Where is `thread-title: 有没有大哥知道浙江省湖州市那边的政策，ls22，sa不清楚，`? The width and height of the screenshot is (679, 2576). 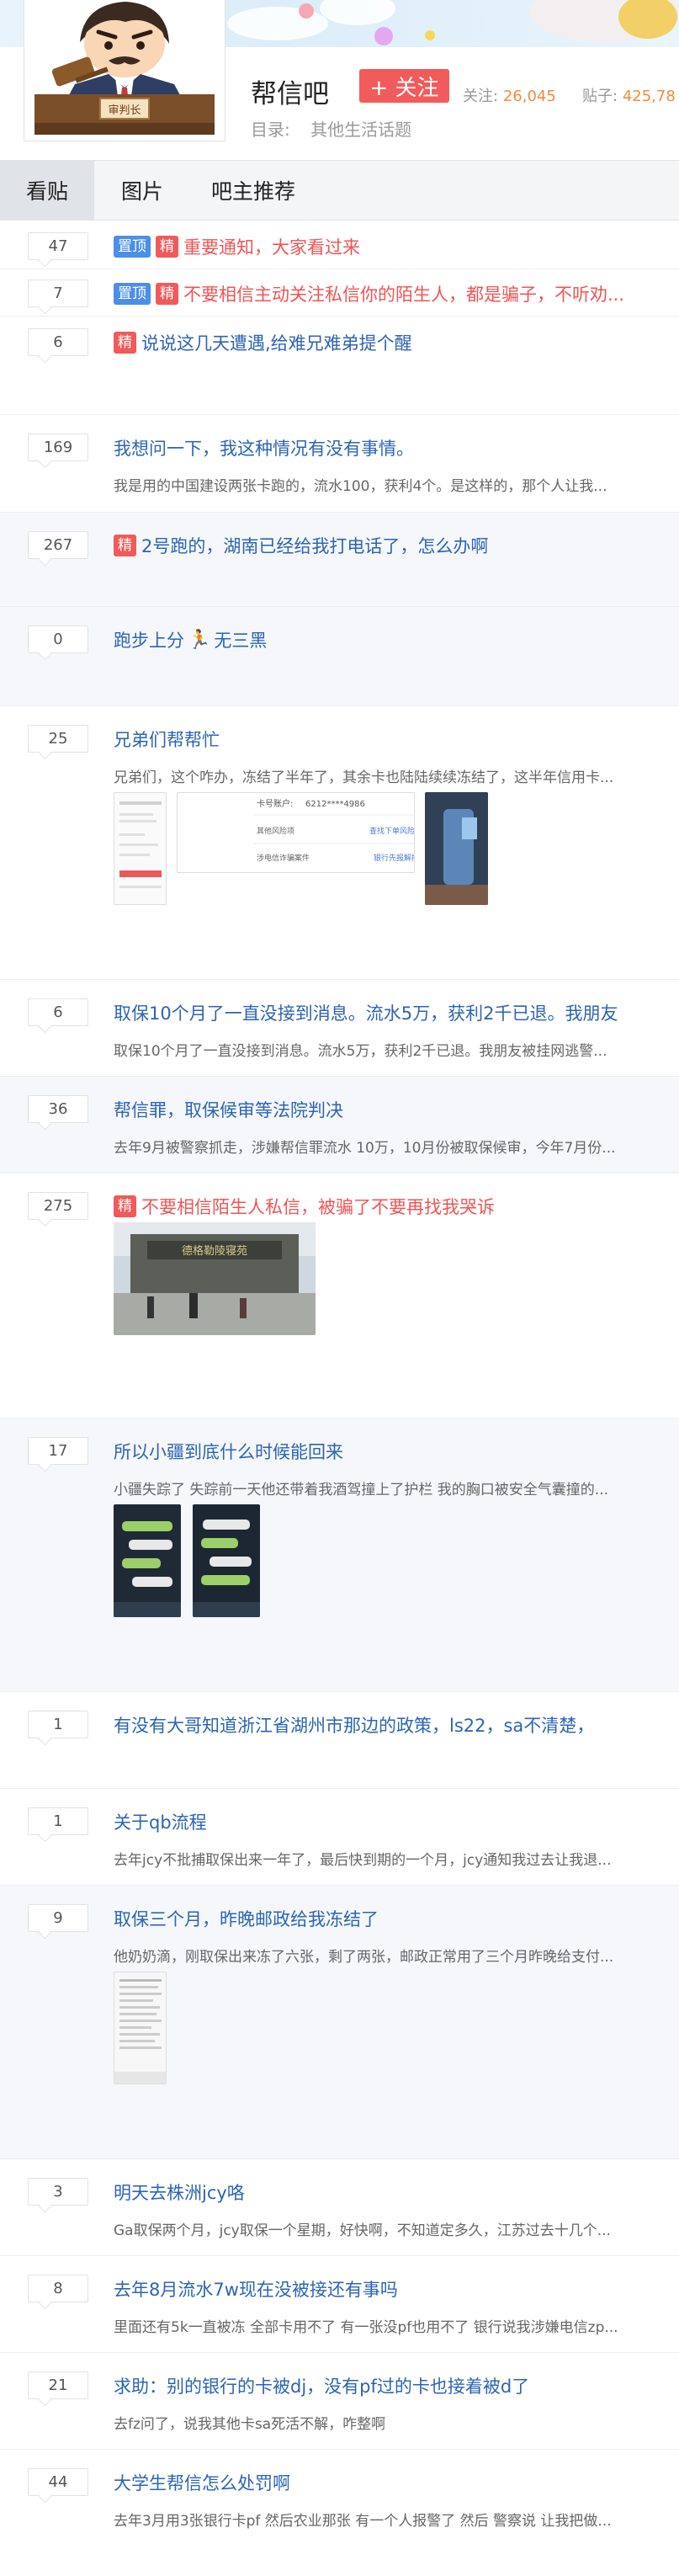
thread-title: 有没有大哥知道浙江省湖州市那边的政策，ls22，sa不清楚， is located at coordinates (354, 1725).